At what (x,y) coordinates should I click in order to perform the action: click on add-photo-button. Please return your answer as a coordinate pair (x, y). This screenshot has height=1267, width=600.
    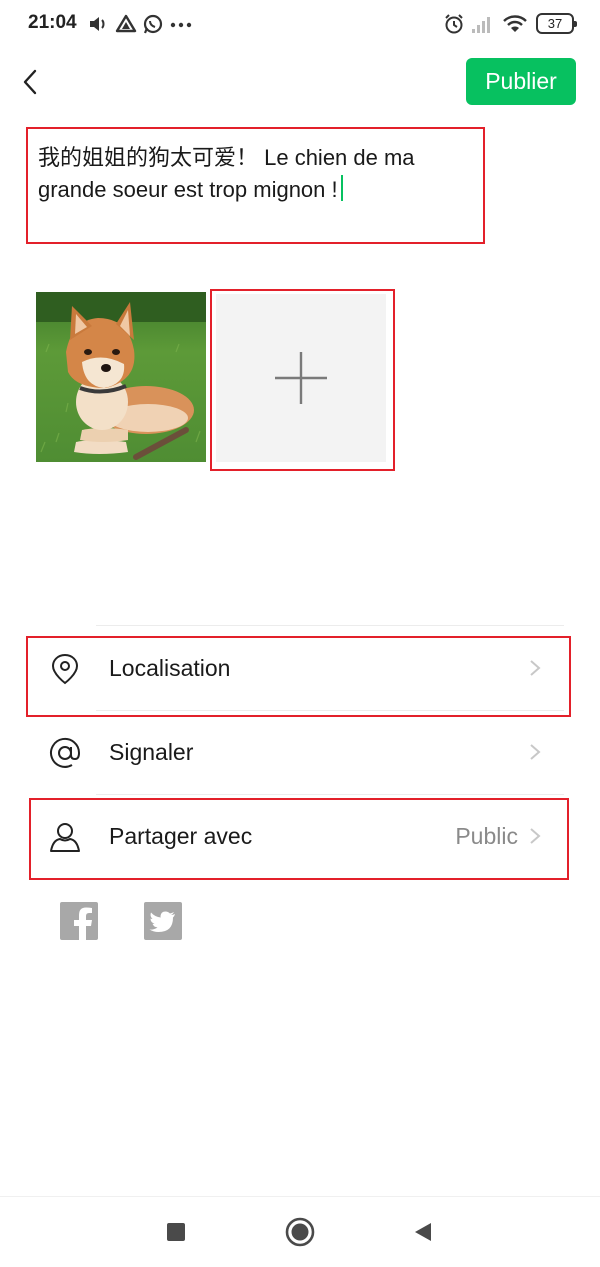
    Looking at the image, I should click on (301, 378).